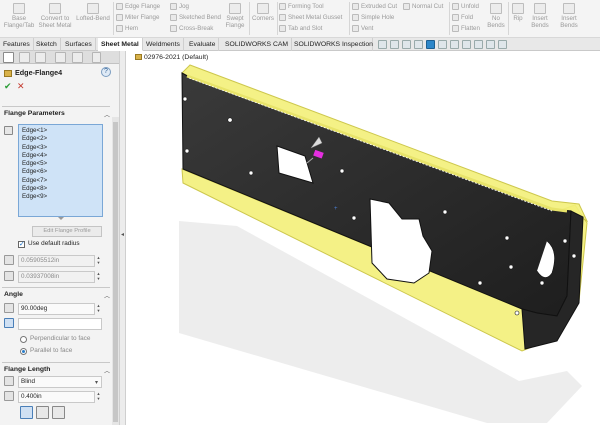 The image size is (600, 425). I want to click on list-item: Edge<4>, so click(60, 156).